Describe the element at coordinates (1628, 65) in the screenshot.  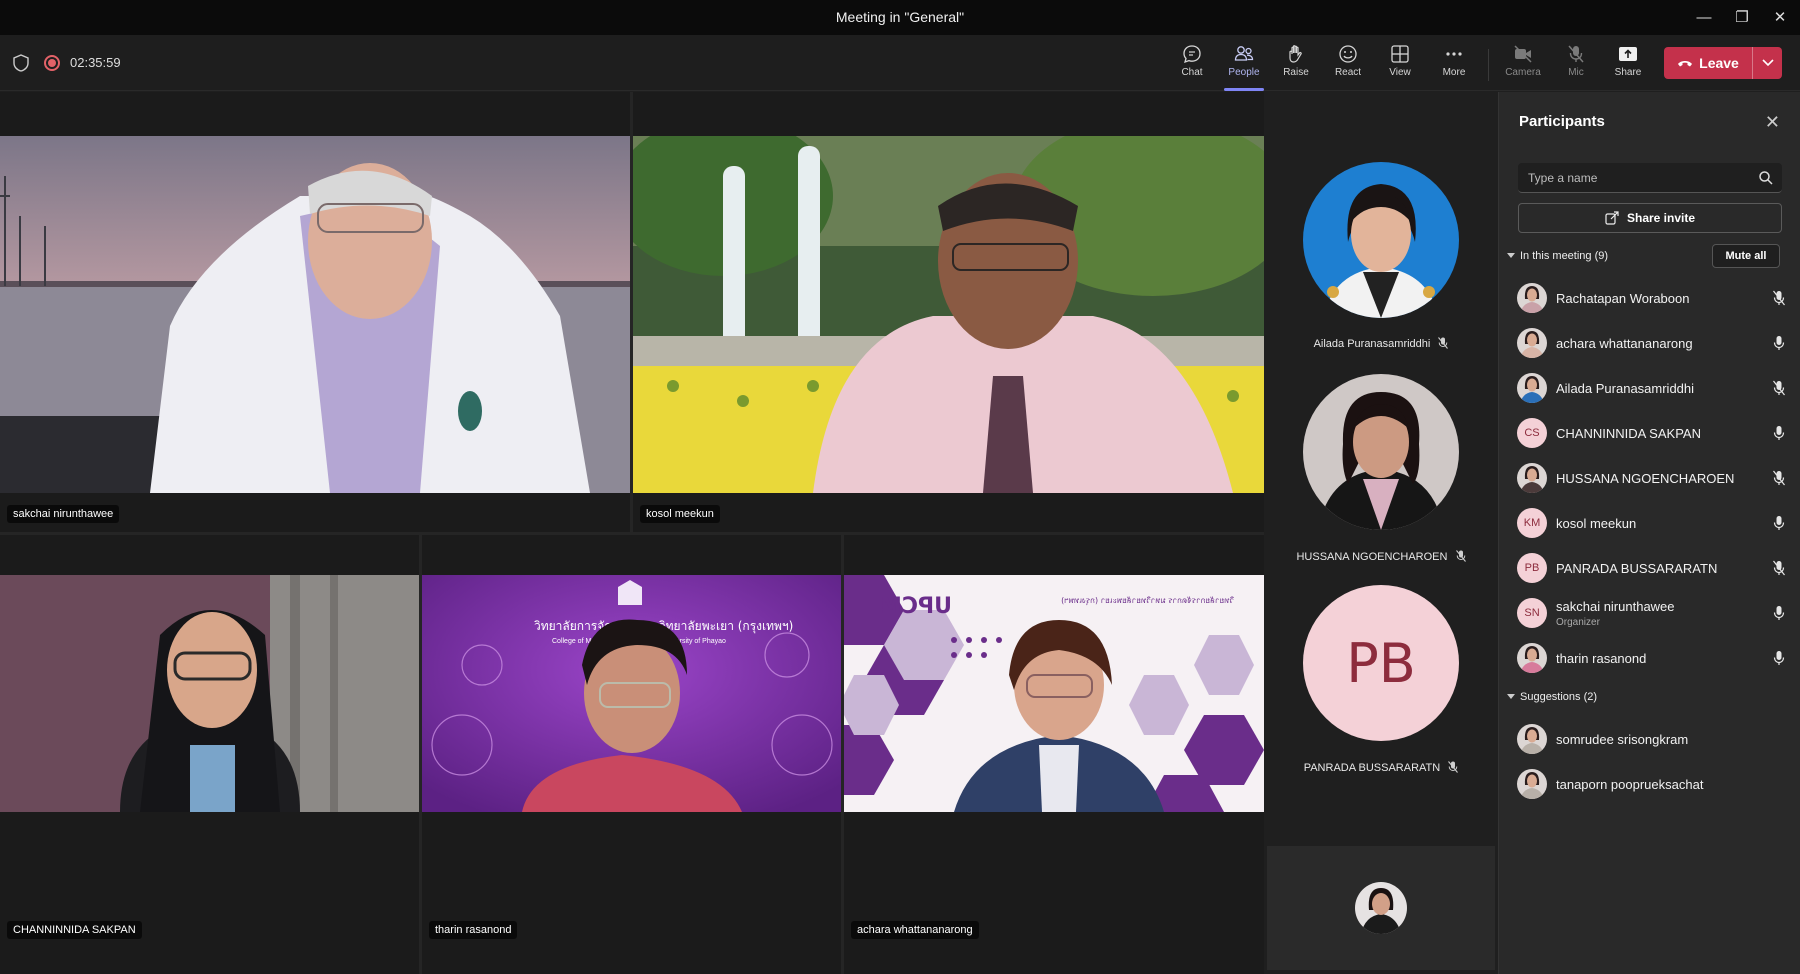
I see `share-button: Share` at that location.